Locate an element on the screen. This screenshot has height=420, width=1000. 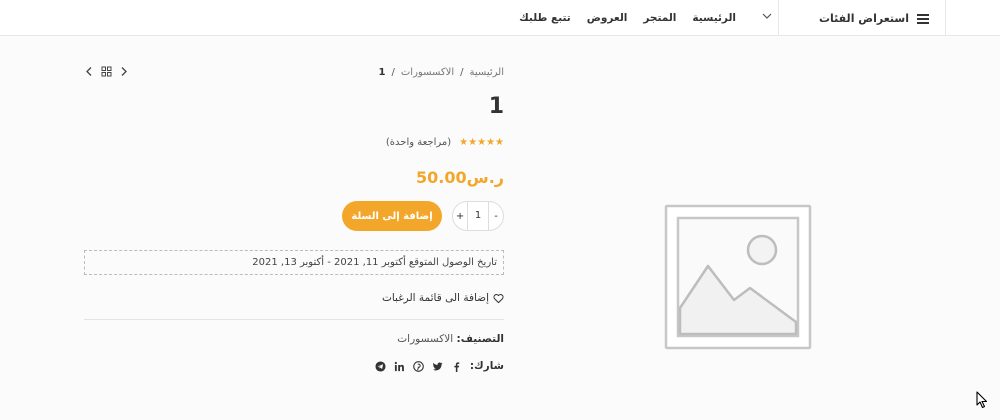
reviews-link: (مراجعة واحدة) is located at coordinates (418, 142).